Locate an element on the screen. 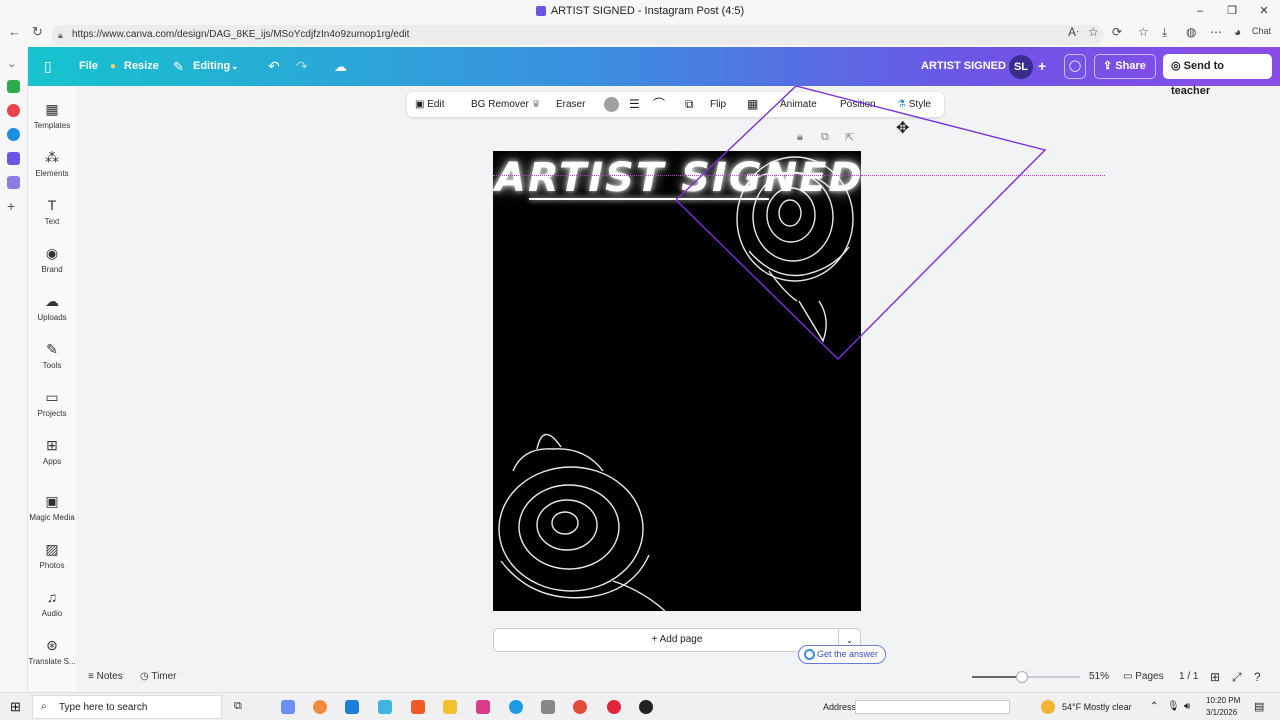 Image resolution: width=1280 pixels, height=720 pixels. sidebar-toggle-icon: ▯ is located at coordinates (48, 66).